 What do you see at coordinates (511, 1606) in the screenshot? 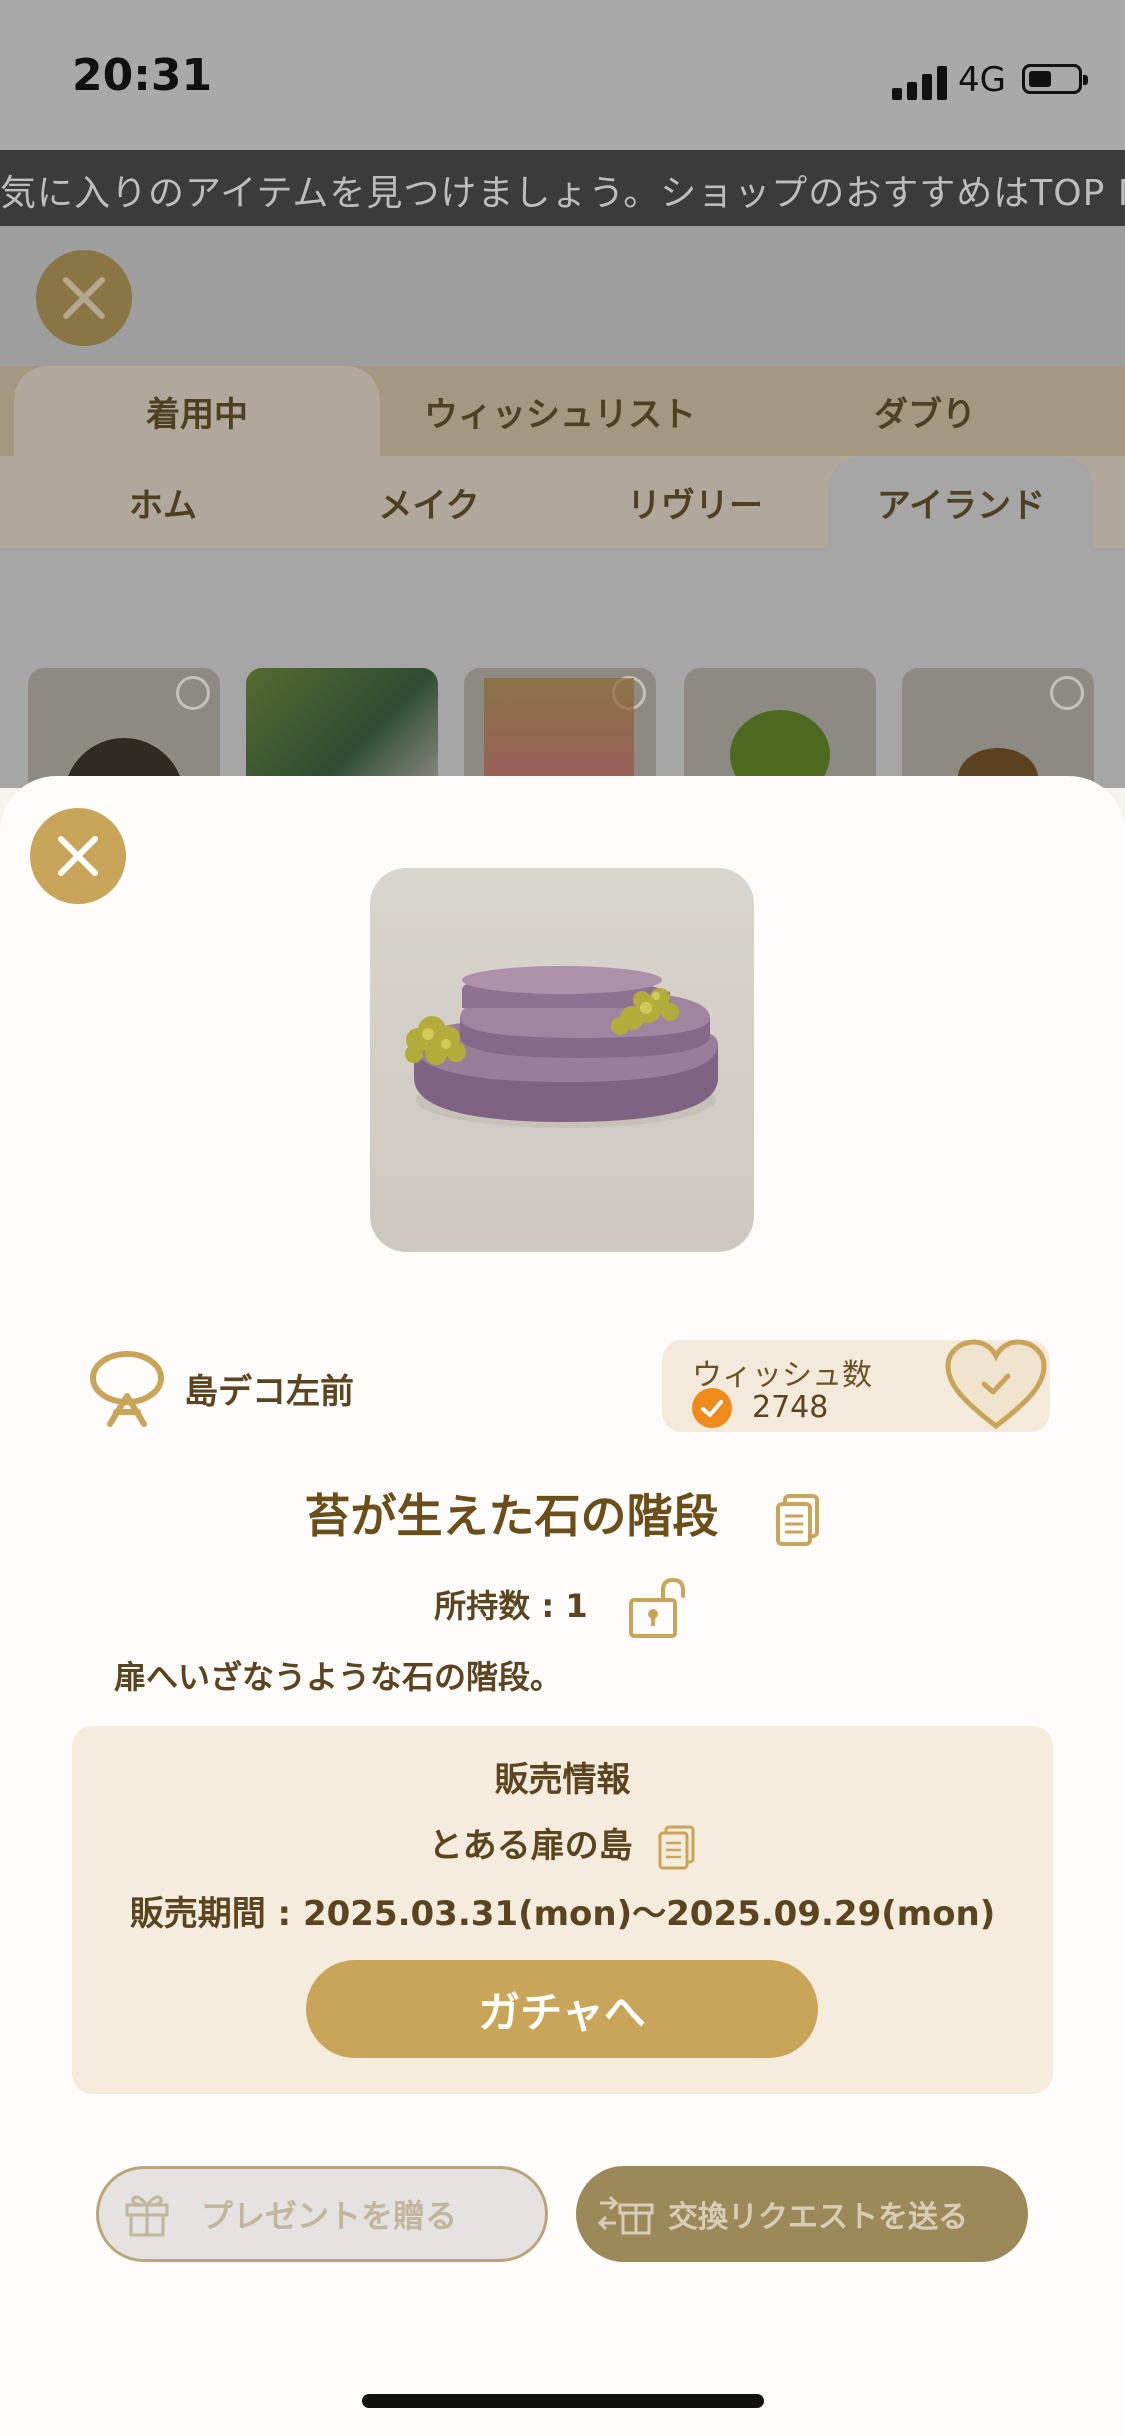
I see `owned-count: 所持数 : 1` at bounding box center [511, 1606].